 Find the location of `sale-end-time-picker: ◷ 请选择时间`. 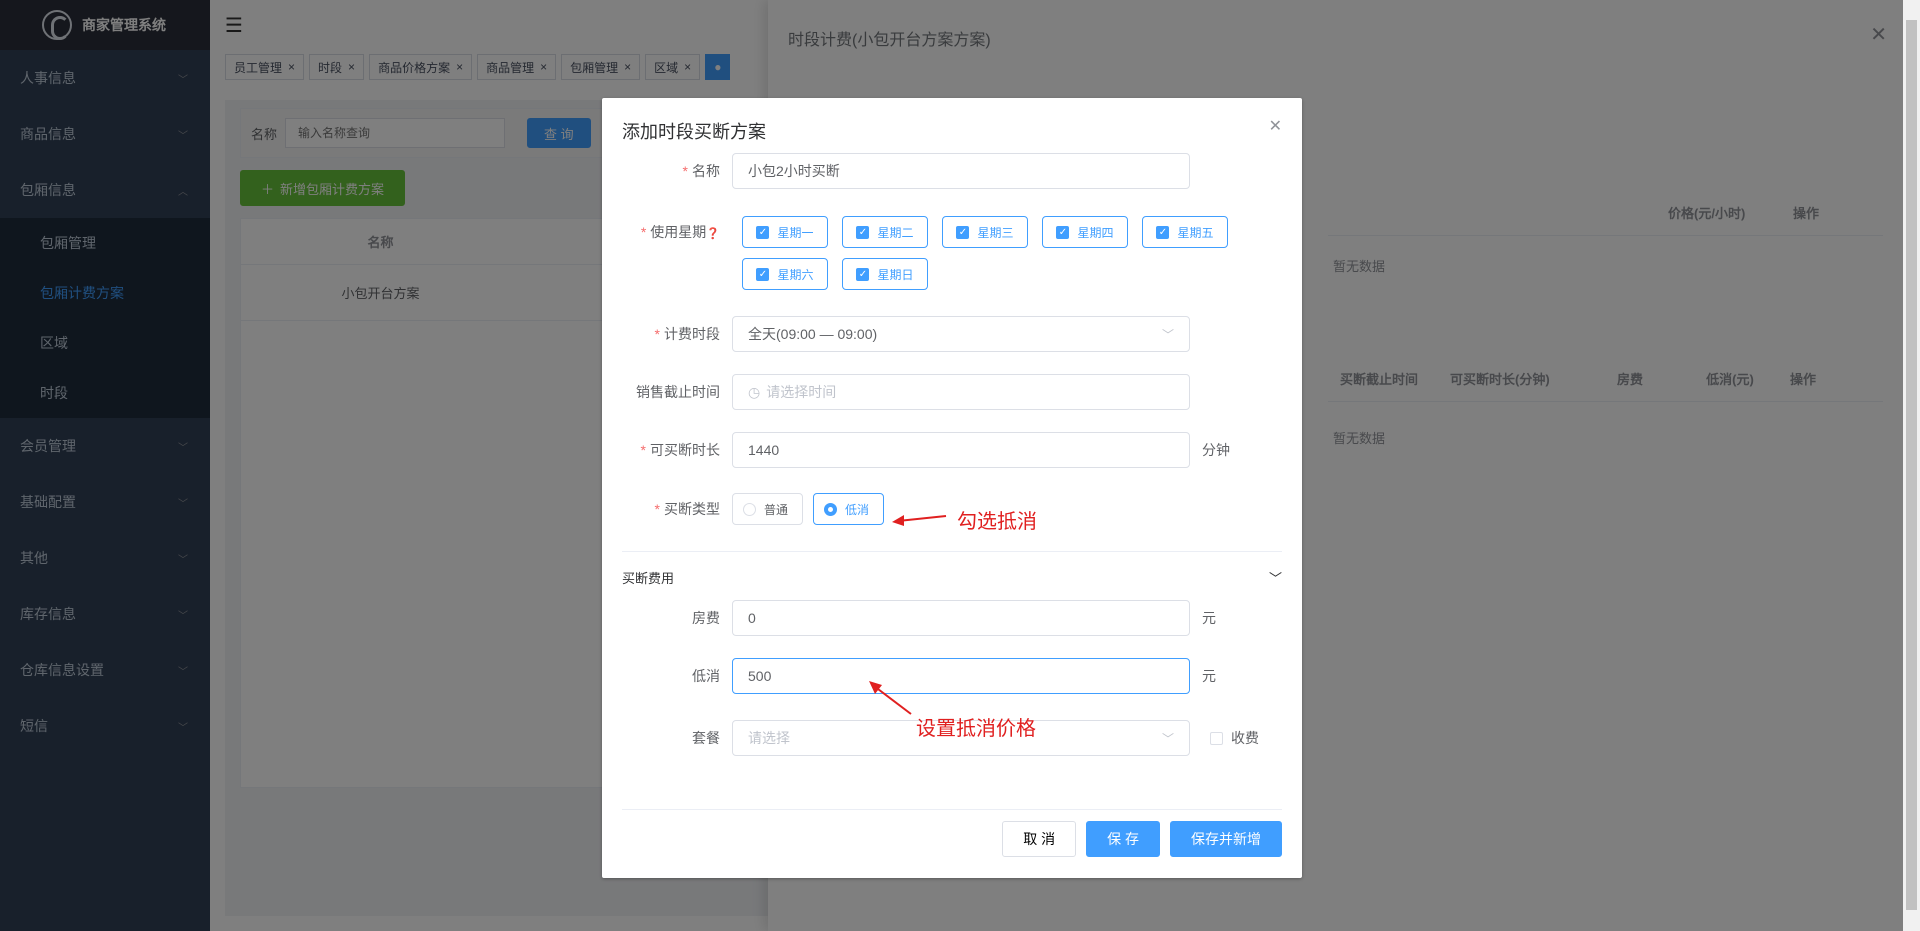

sale-end-time-picker: ◷ 请选择时间 is located at coordinates (961, 392).